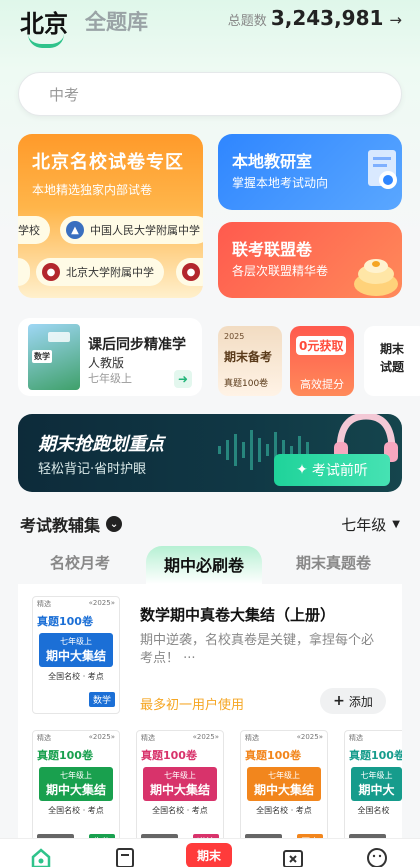  What do you see at coordinates (41, 857) in the screenshot?
I see `home-icon` at bounding box center [41, 857].